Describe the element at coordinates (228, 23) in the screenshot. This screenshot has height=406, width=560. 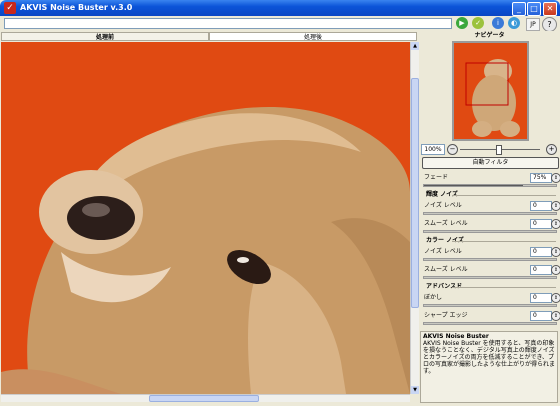
I see `file-path-field` at that location.